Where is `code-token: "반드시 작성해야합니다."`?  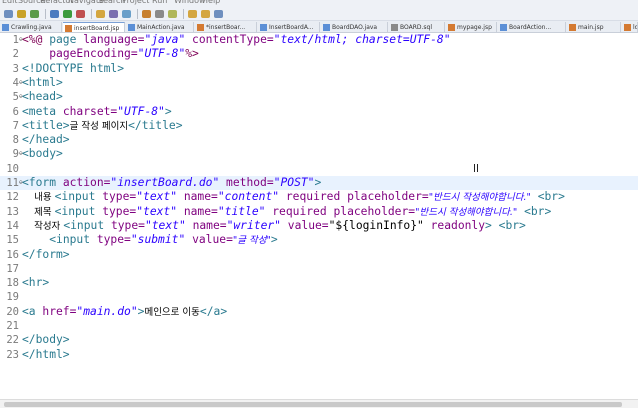 code-token: "반드시 작성해야합니다." is located at coordinates (466, 212).